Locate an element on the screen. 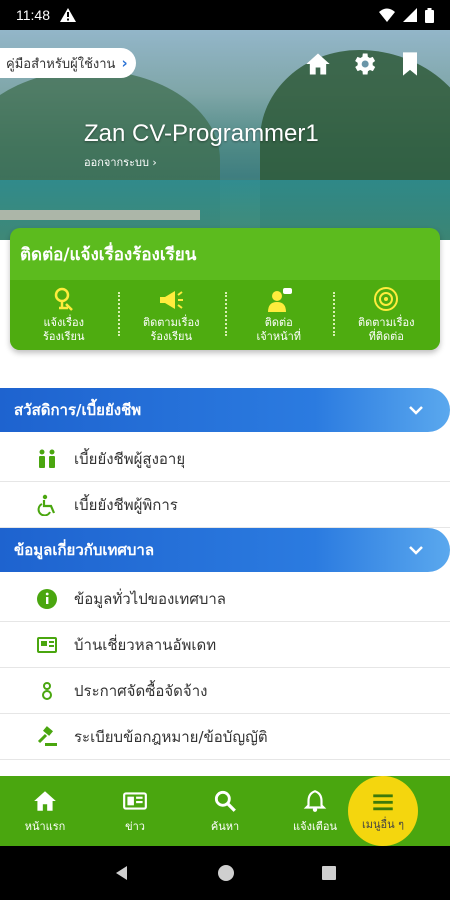 The image size is (450, 900). user-guide-label: คู่มือสำหรับผู้ใช้งาน is located at coordinates (61, 64).